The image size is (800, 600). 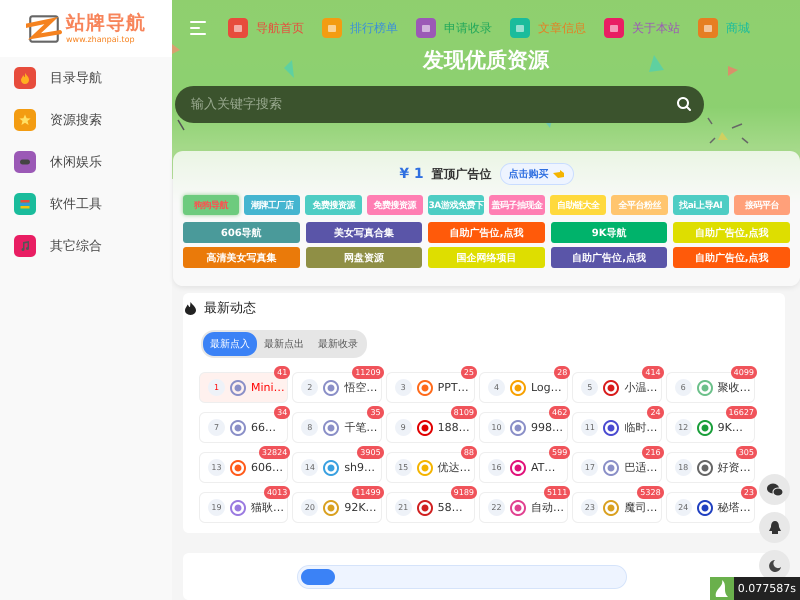 I want to click on rank-number: 23, so click(x=589, y=507).